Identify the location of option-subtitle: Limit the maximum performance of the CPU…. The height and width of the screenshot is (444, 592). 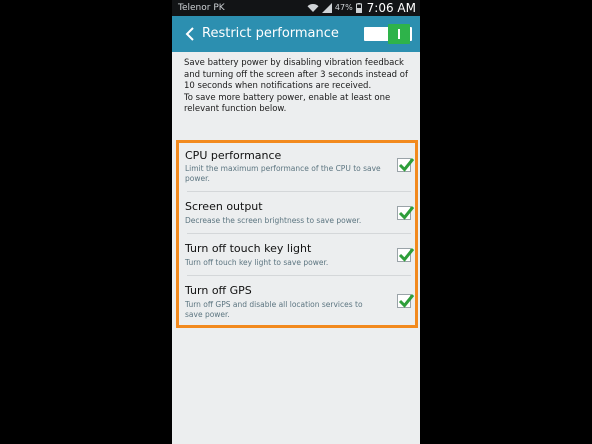
(283, 173).